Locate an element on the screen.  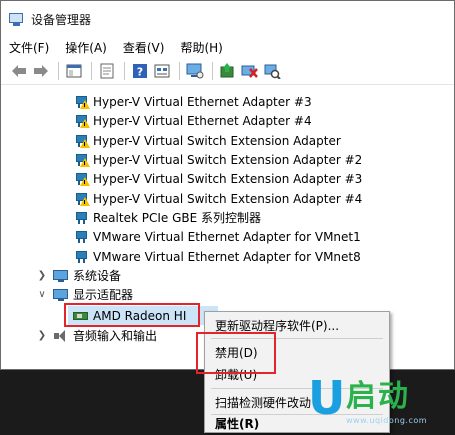
tree-item-label: Hyper-V Virtual Switch Extension Adapter is located at coordinates (217, 140).